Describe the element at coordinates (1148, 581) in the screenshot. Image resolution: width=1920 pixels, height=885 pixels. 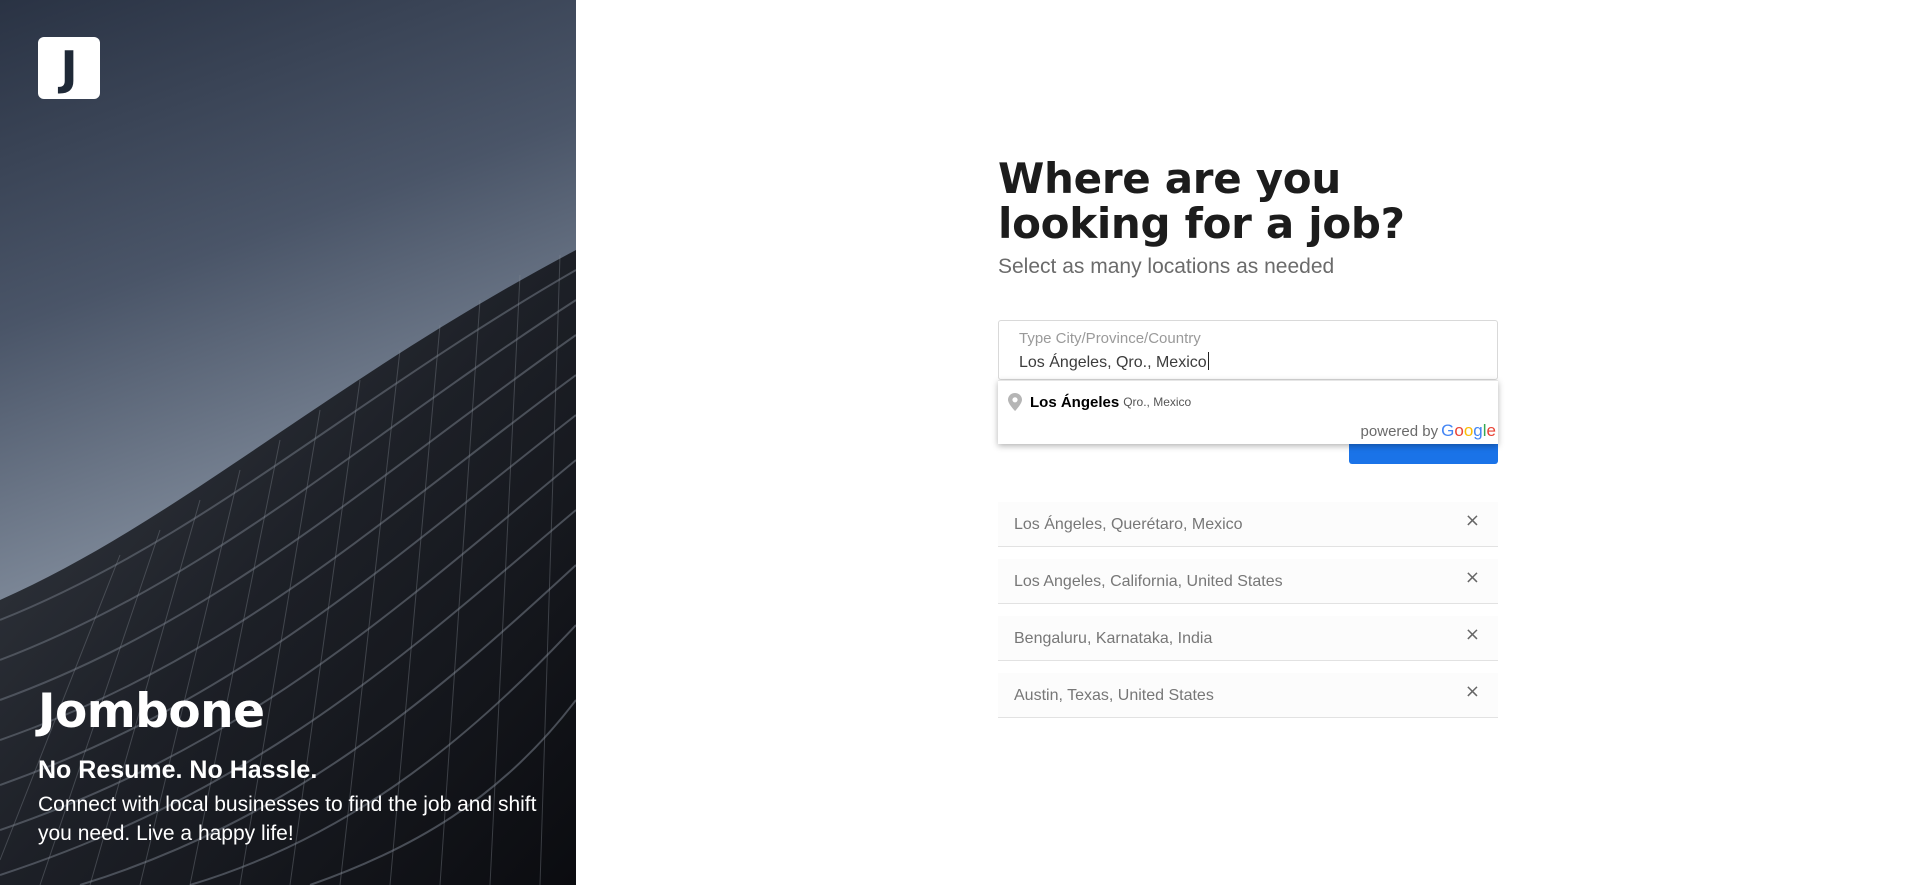
I see `selected-location-label: Los Angeles, California, United States` at that location.